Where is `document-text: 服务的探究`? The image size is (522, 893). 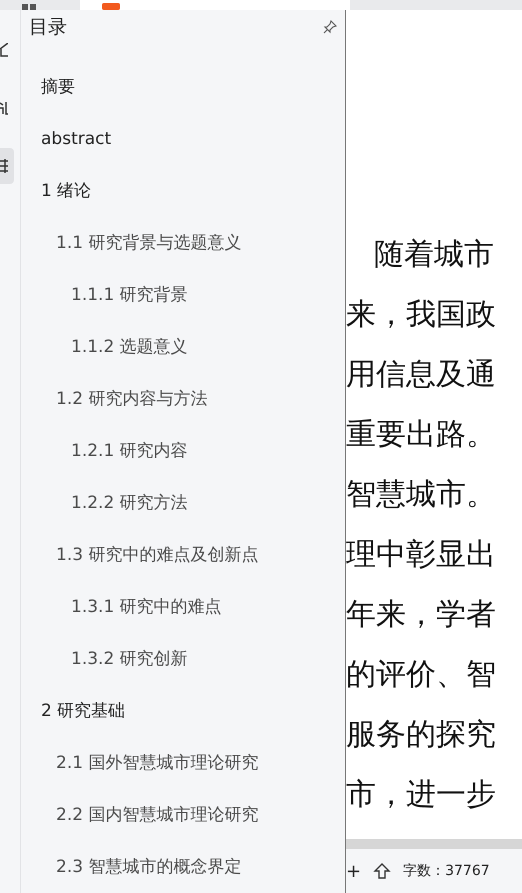
document-text: 服务的探究 is located at coordinates (421, 735).